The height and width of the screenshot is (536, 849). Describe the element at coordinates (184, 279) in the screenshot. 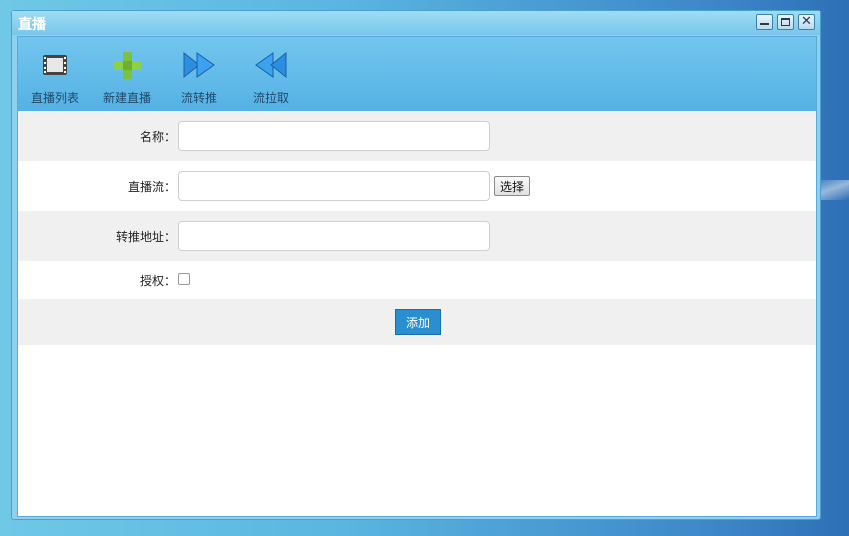

I see `auth-checkbox` at that location.